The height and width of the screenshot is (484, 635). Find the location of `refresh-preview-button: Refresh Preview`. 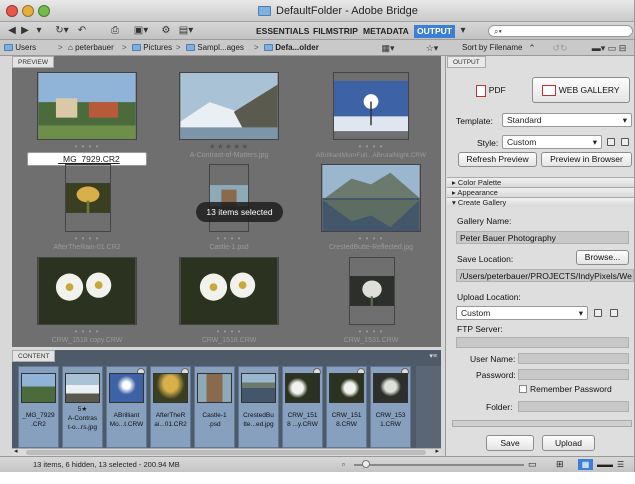

refresh-preview-button: Refresh Preview is located at coordinates (497, 159).